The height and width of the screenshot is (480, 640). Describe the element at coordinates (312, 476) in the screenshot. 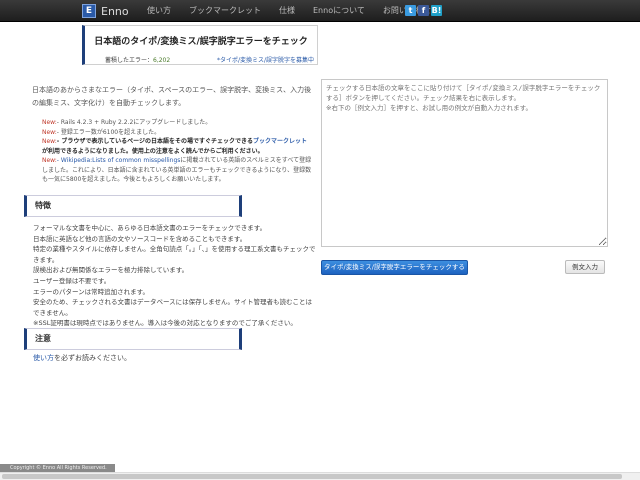

I see `scrollbar-thumb` at that location.